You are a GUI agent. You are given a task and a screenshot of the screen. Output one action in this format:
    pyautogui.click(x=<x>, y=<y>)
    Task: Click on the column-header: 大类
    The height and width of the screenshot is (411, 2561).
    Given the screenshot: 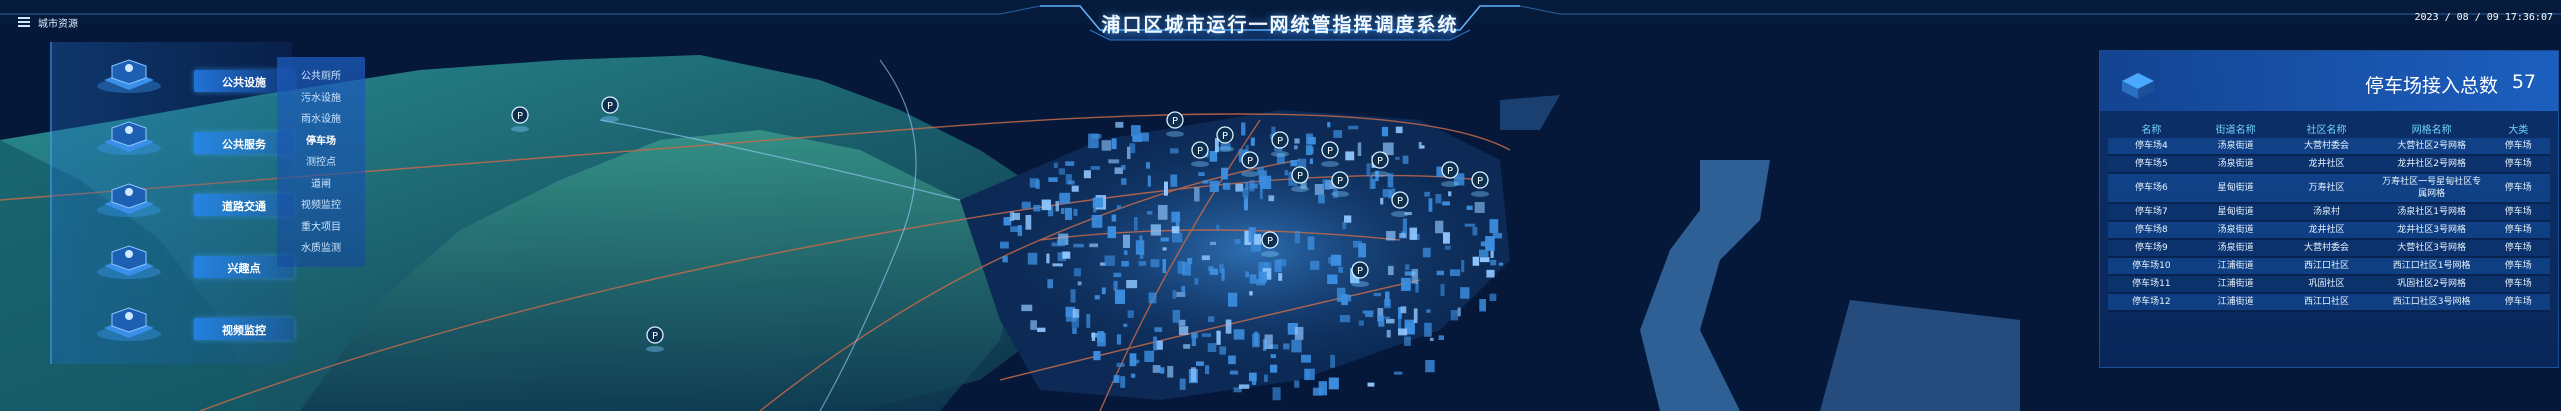 What is the action you would take?
    pyautogui.click(x=2518, y=128)
    